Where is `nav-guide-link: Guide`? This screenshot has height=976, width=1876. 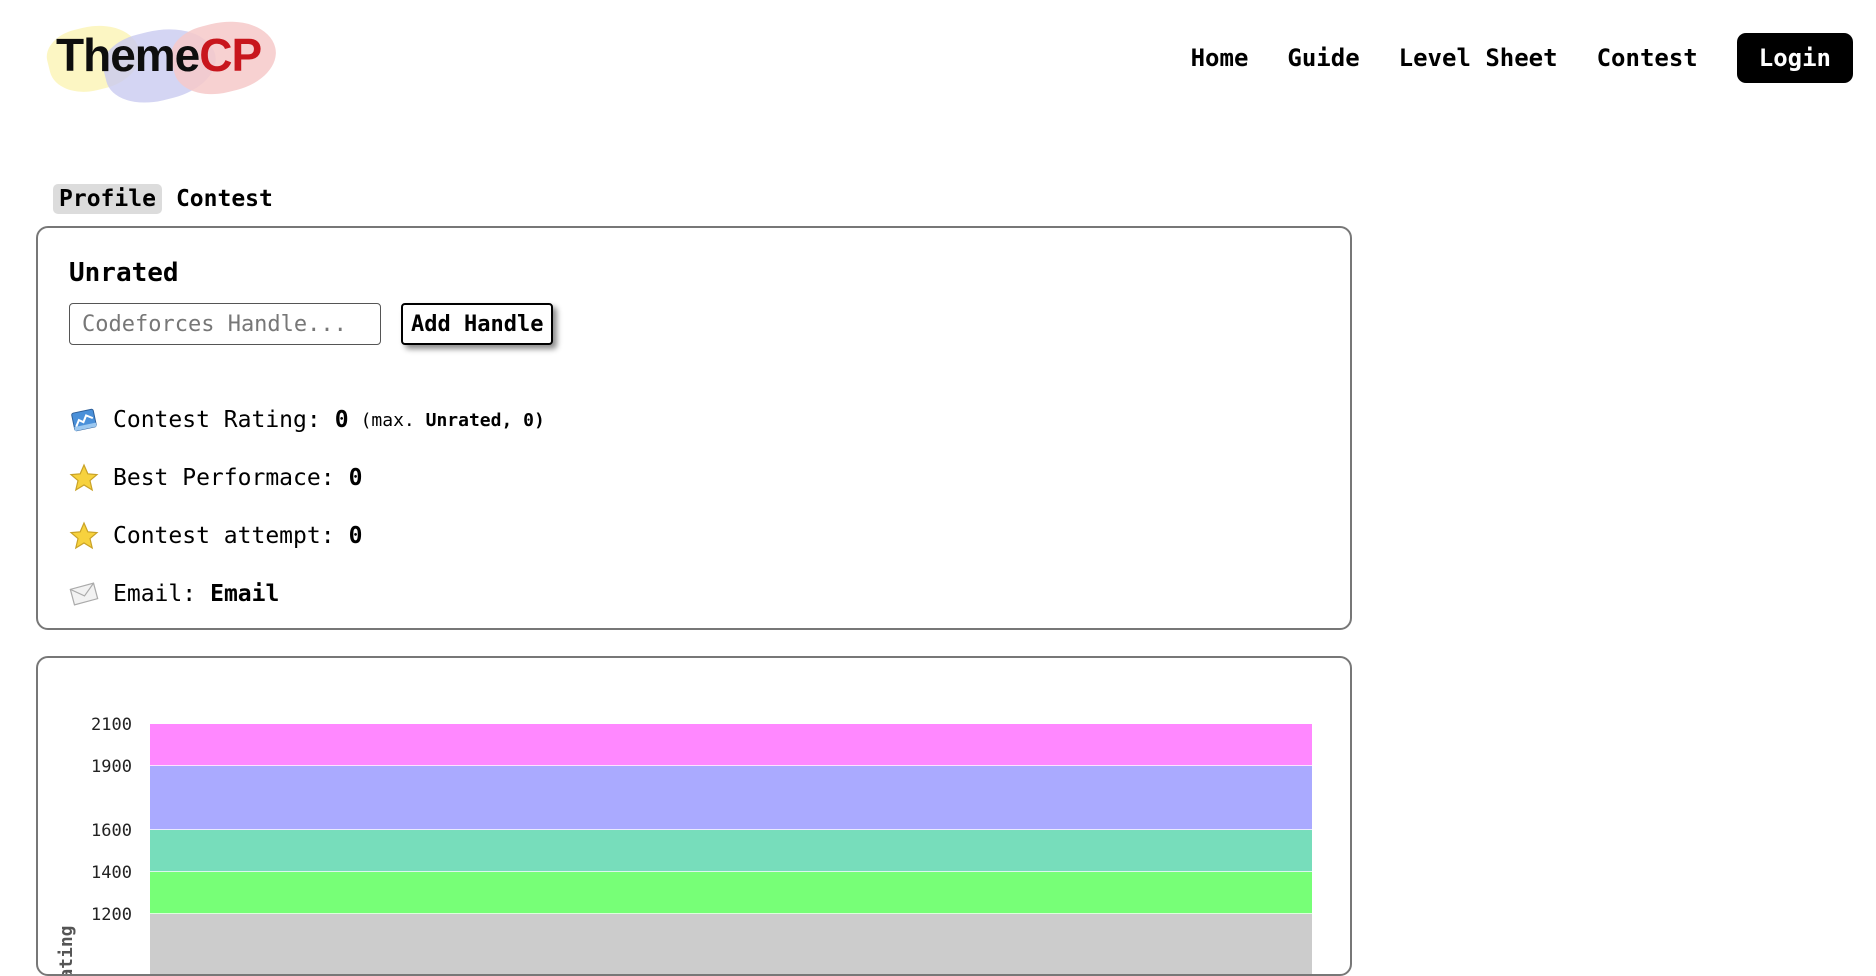 nav-guide-link: Guide is located at coordinates (1323, 58).